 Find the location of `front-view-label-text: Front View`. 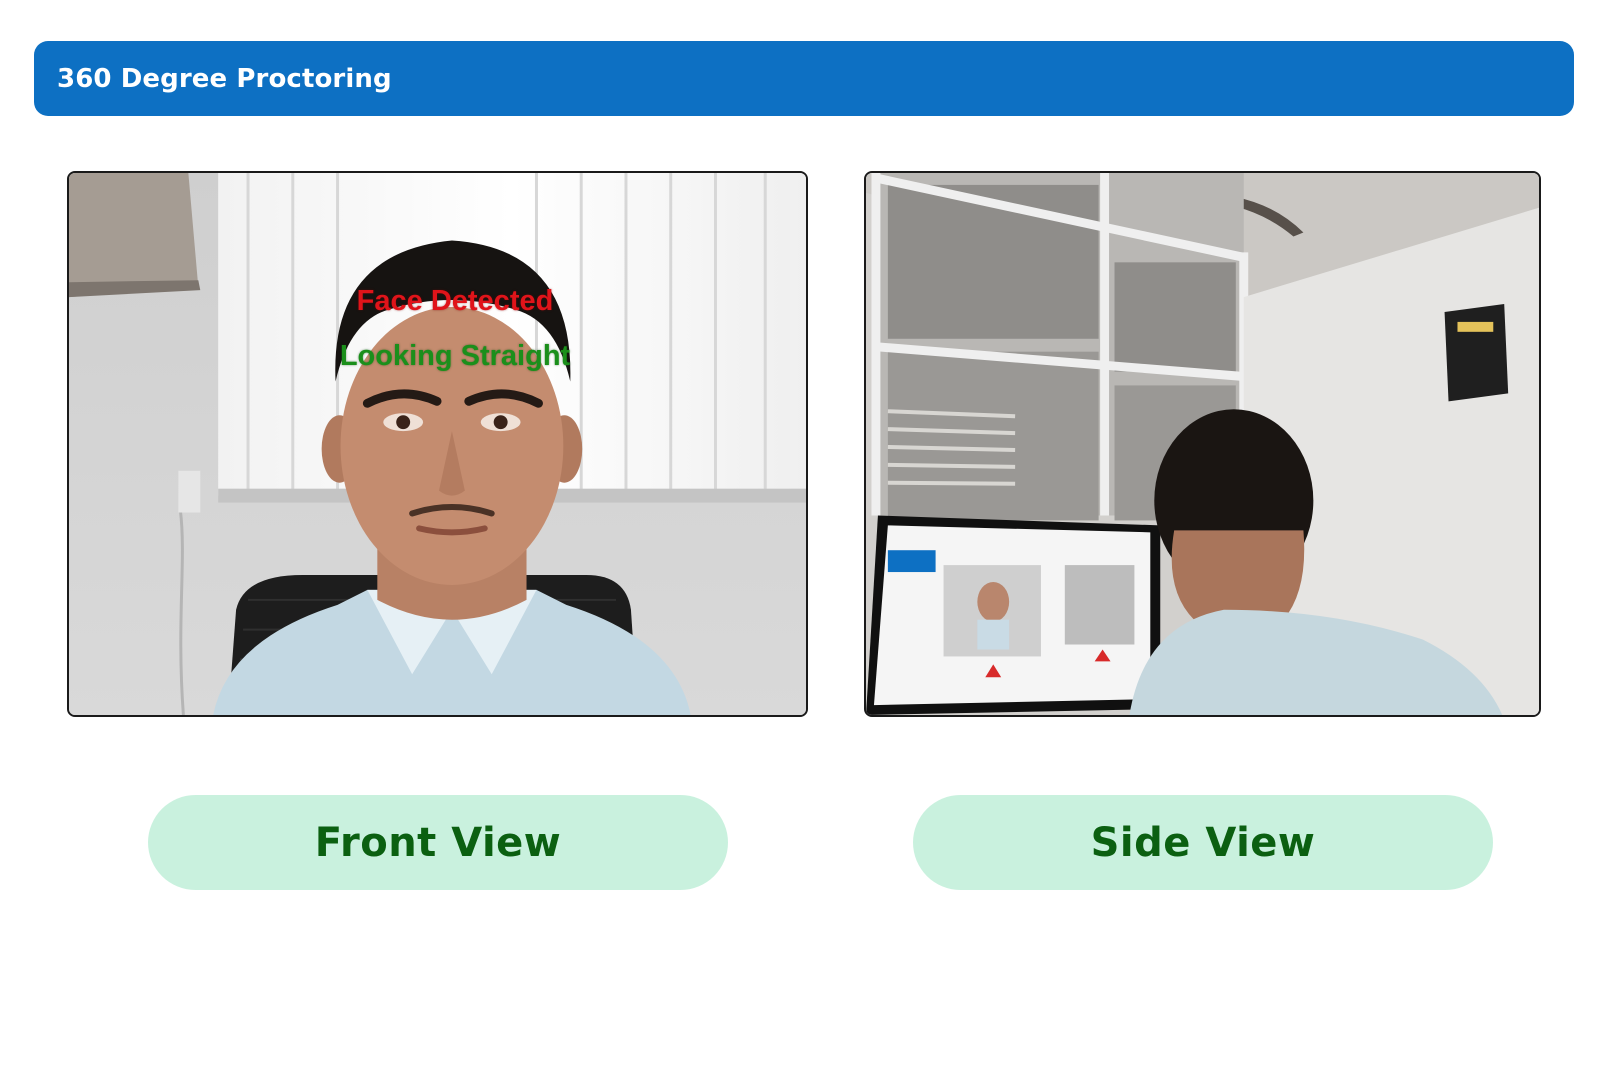

front-view-label-text: Front View is located at coordinates (438, 842).